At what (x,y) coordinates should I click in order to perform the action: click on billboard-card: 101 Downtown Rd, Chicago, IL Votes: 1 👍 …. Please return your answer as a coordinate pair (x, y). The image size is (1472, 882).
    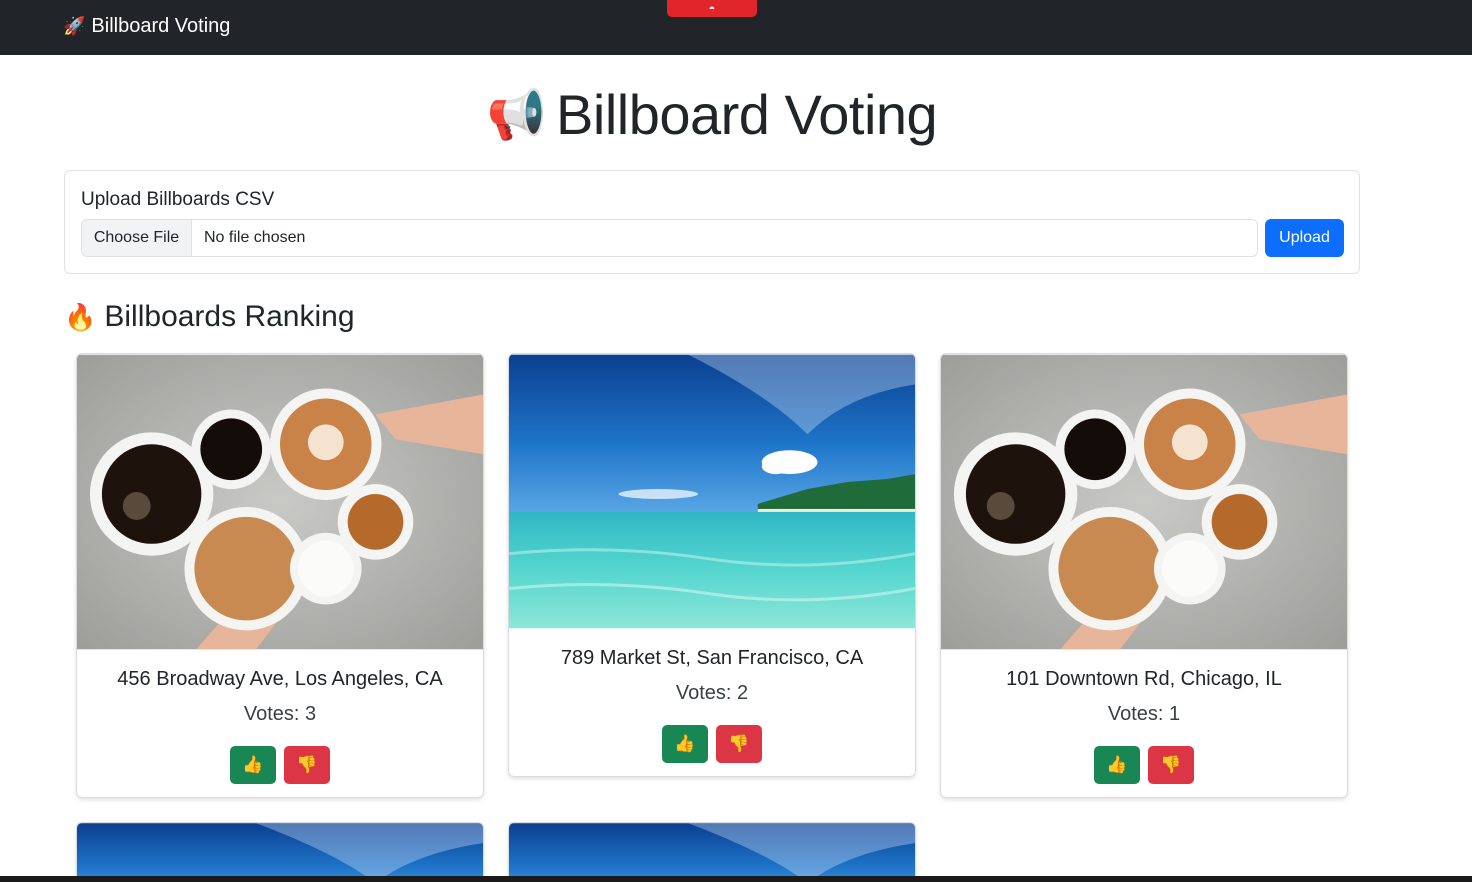
    Looking at the image, I should click on (1144, 575).